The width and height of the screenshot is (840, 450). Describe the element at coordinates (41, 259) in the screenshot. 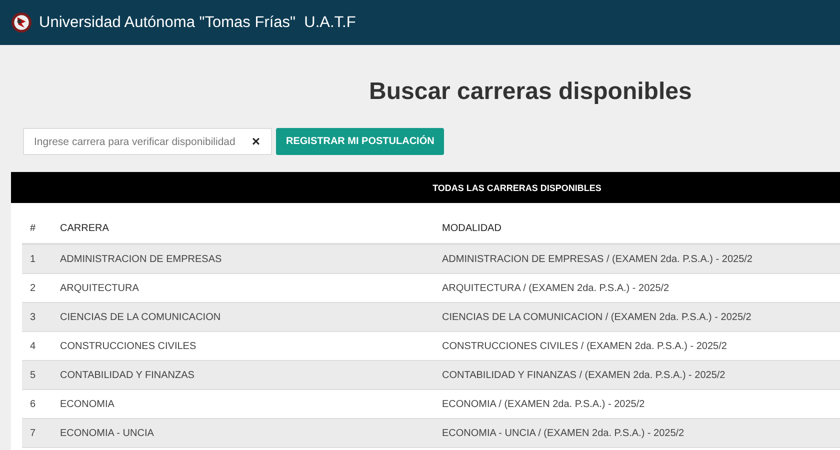

I see `table-cell: 1` at that location.